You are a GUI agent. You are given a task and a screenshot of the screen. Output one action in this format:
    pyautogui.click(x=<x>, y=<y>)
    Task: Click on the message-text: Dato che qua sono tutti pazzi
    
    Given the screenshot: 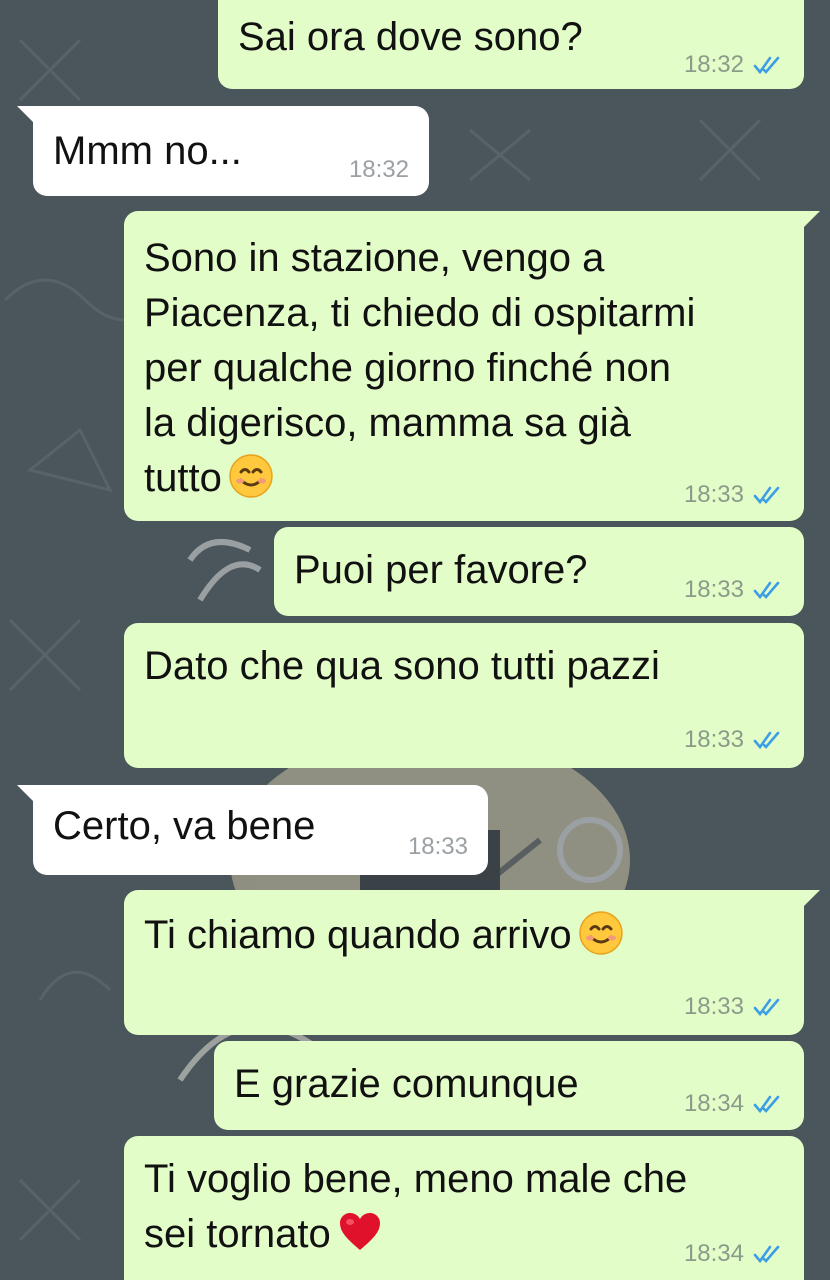 What is the action you would take?
    pyautogui.click(x=402, y=666)
    